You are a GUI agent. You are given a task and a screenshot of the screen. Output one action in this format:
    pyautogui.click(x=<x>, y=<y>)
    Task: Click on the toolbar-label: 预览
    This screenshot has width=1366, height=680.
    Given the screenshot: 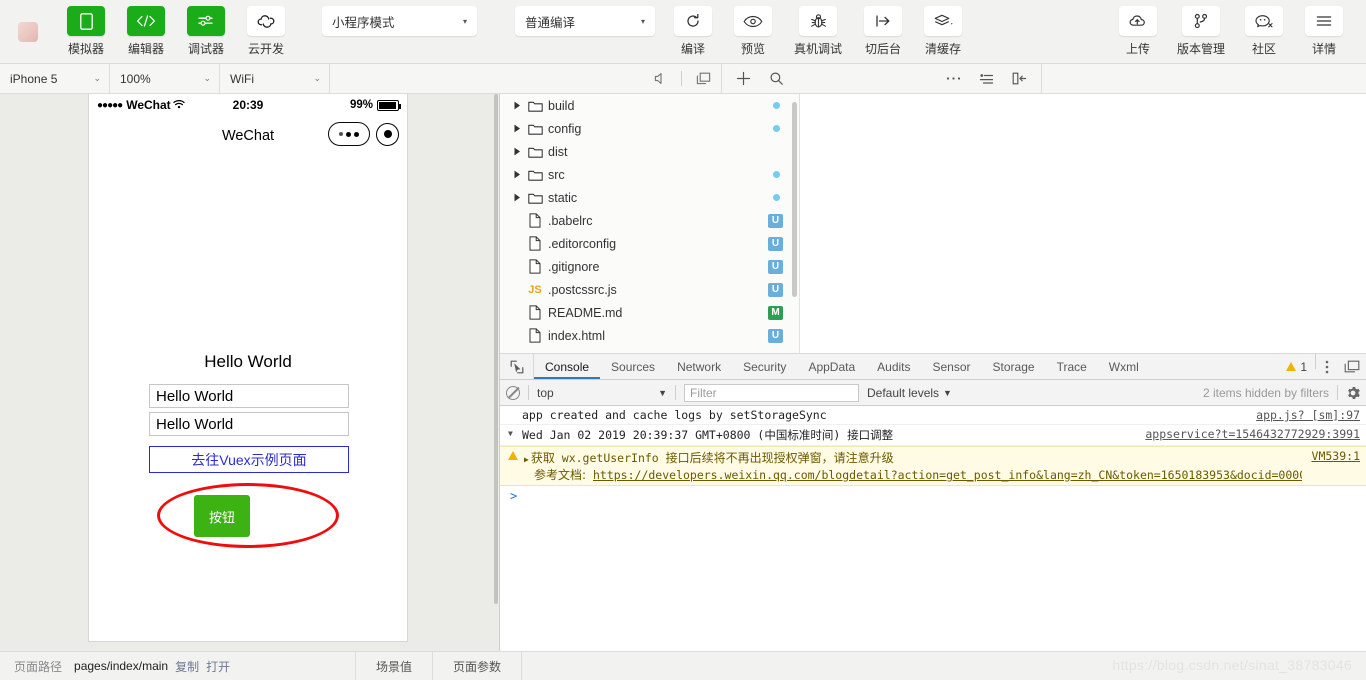 What is the action you would take?
    pyautogui.click(x=752, y=49)
    